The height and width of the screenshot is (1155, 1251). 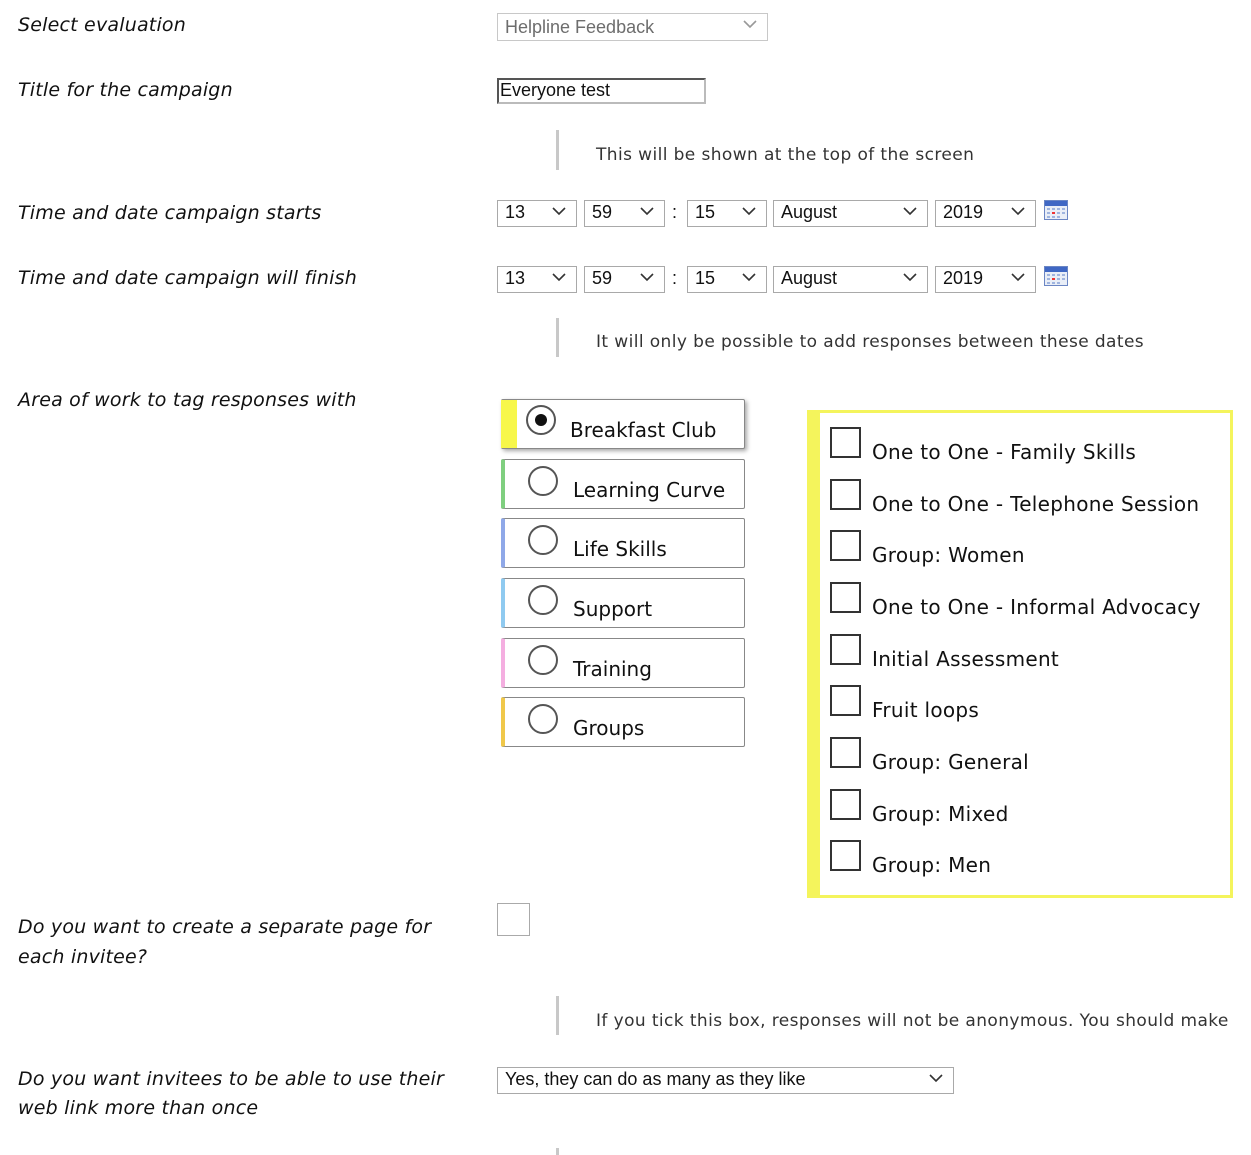 What do you see at coordinates (187, 400) in the screenshot?
I see `area-of-work-label: Area of work to tag responses with` at bounding box center [187, 400].